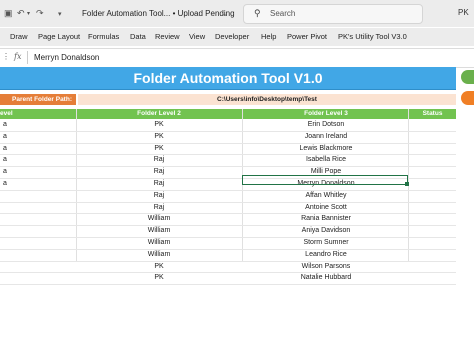 This screenshot has height=340, width=474. I want to click on table-row: PK Natalie Hubbard, so click(228, 279).